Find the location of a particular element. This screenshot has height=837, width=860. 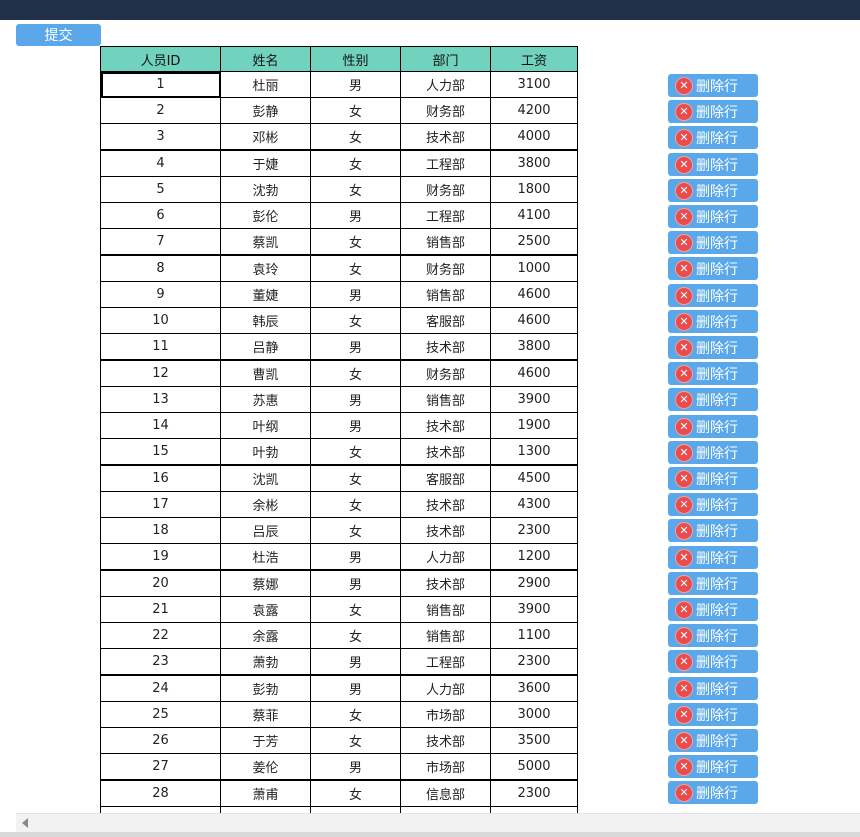

cell-salary: 1300 is located at coordinates (534, 452).